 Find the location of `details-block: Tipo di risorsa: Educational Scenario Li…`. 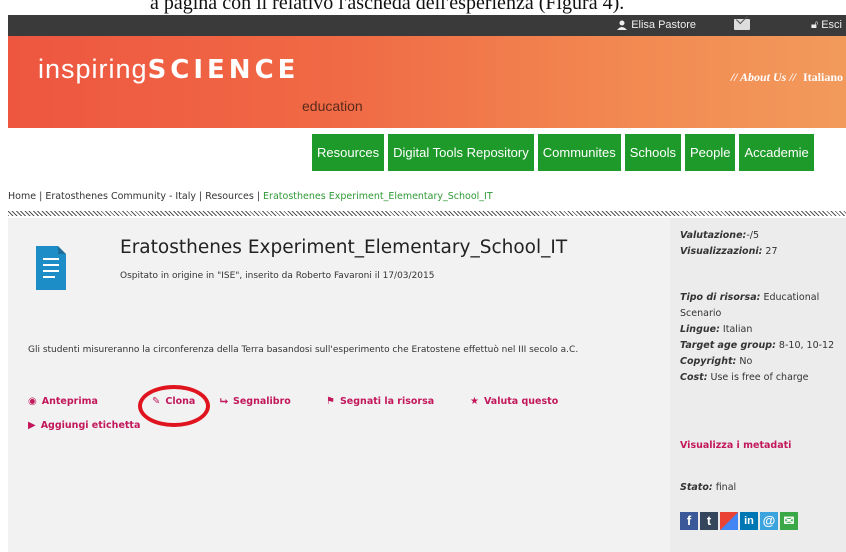

details-block: Tipo di risorsa: Educational Scenario Li… is located at coordinates (760, 338).